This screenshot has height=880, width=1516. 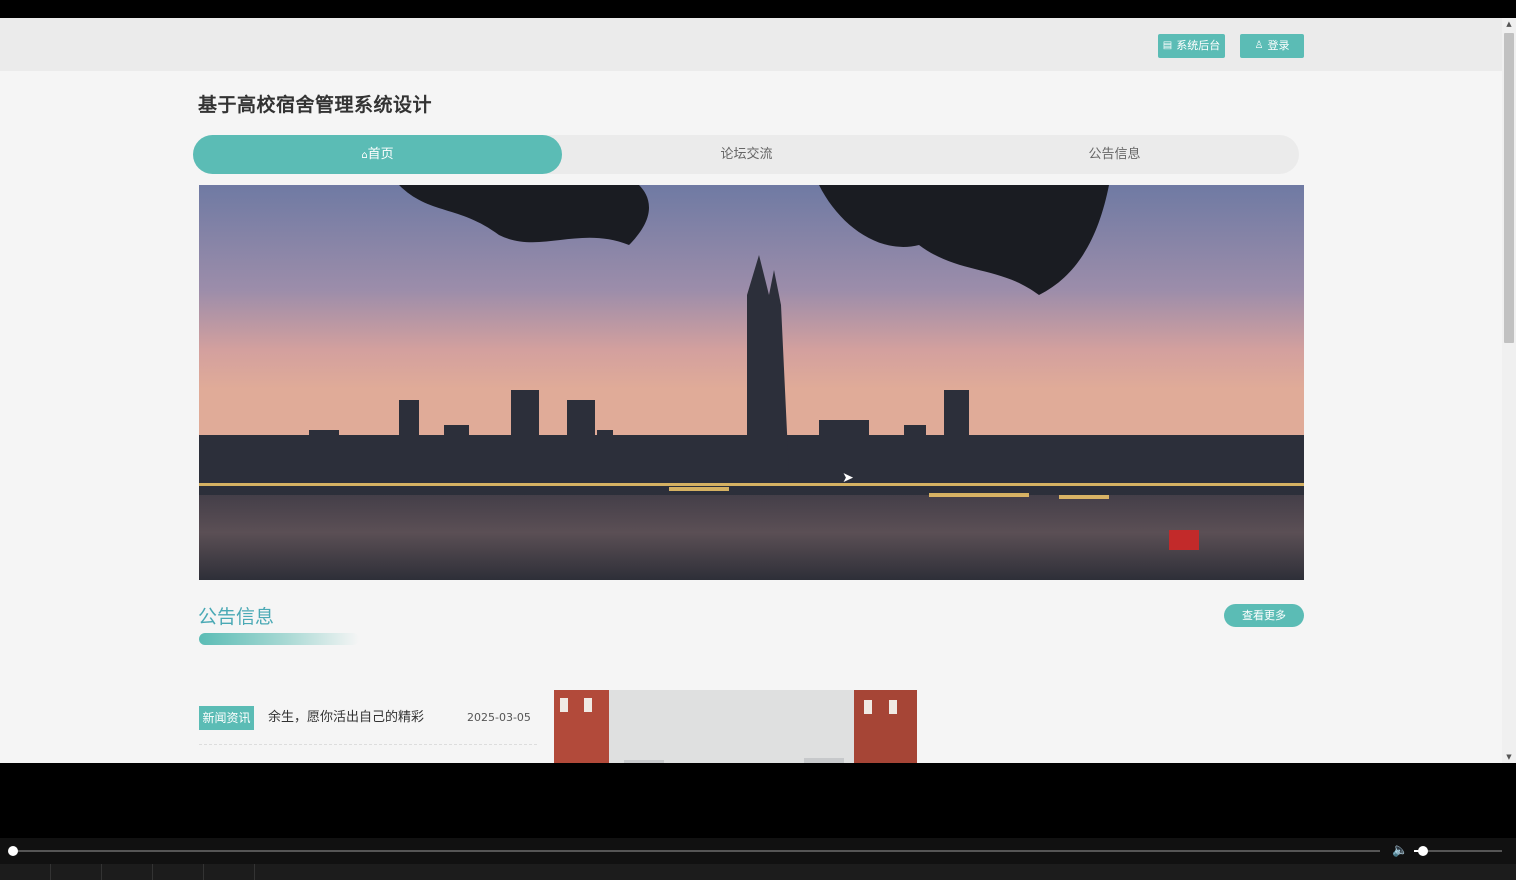 I want to click on news-image, so click(x=735, y=726).